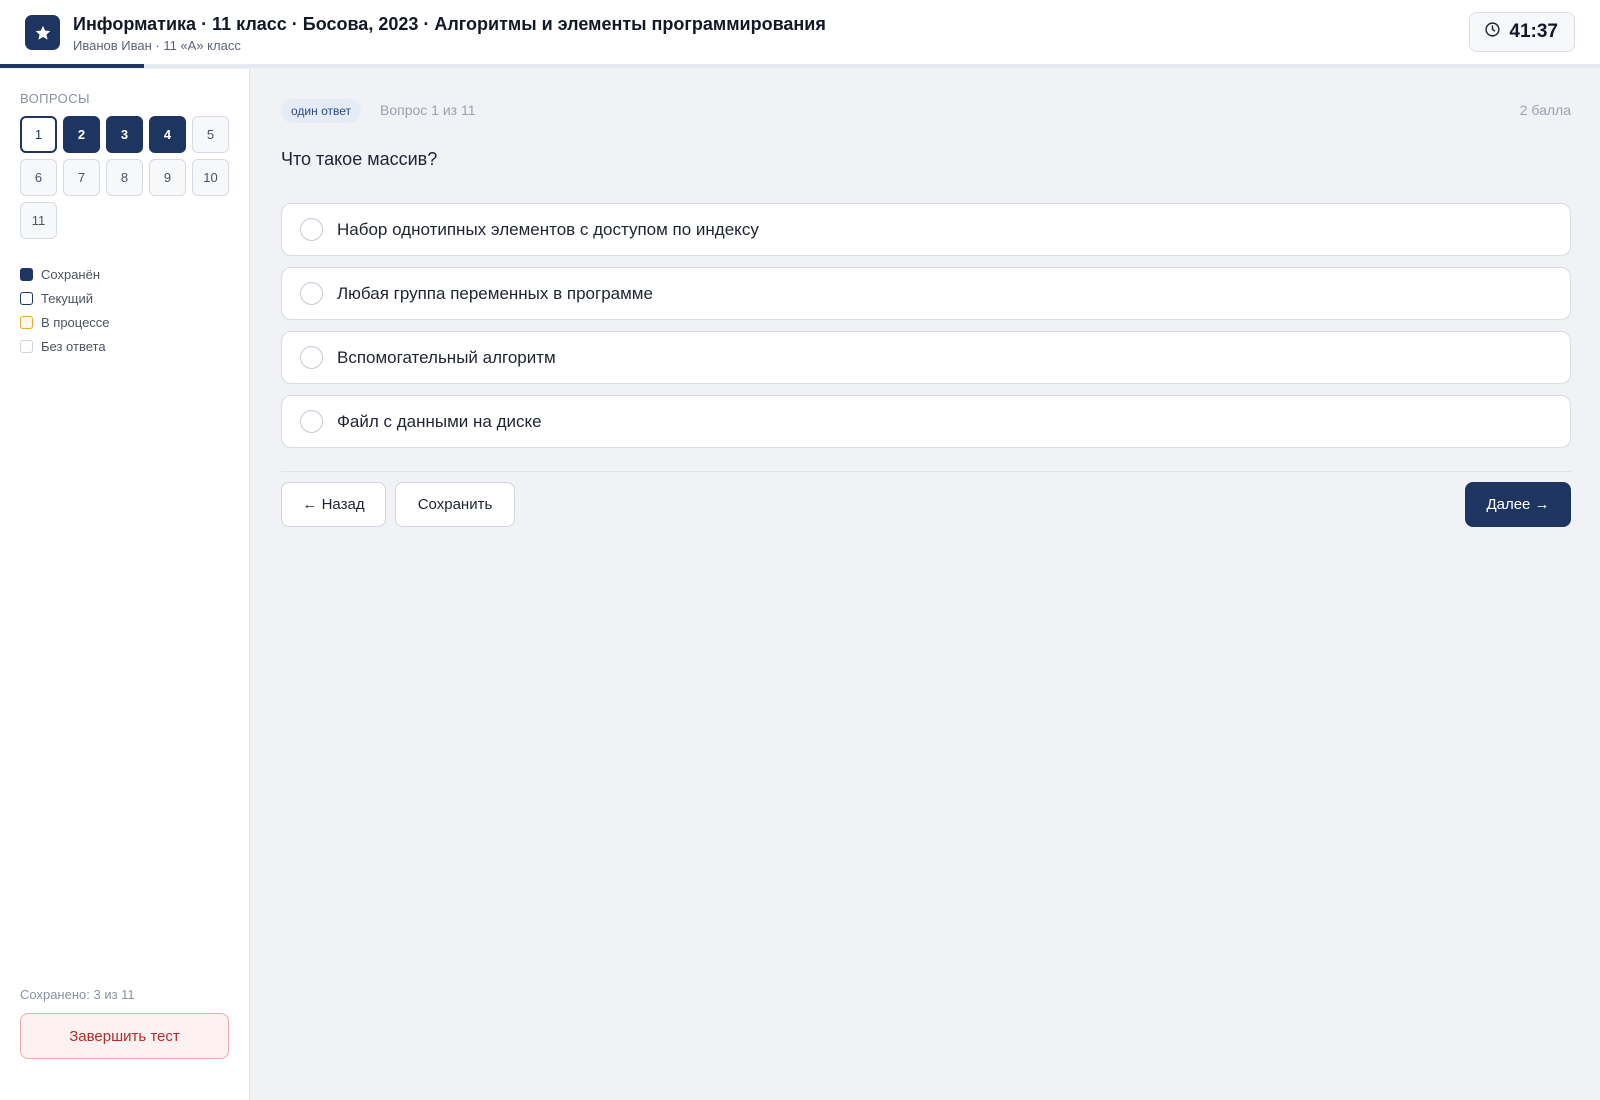 The width and height of the screenshot is (1600, 1100). What do you see at coordinates (1492, 32) in the screenshot?
I see `clock-icon` at bounding box center [1492, 32].